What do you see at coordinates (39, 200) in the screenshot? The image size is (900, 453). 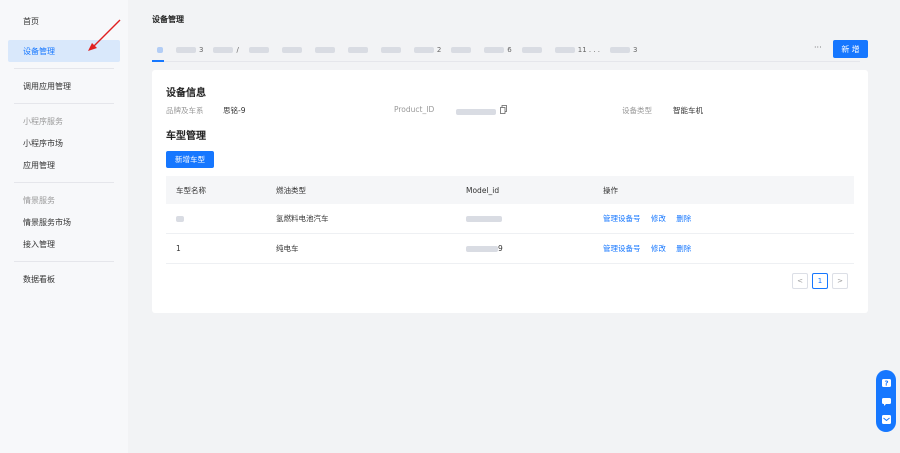 I see `sidebar-group-scene: 情景服务` at bounding box center [39, 200].